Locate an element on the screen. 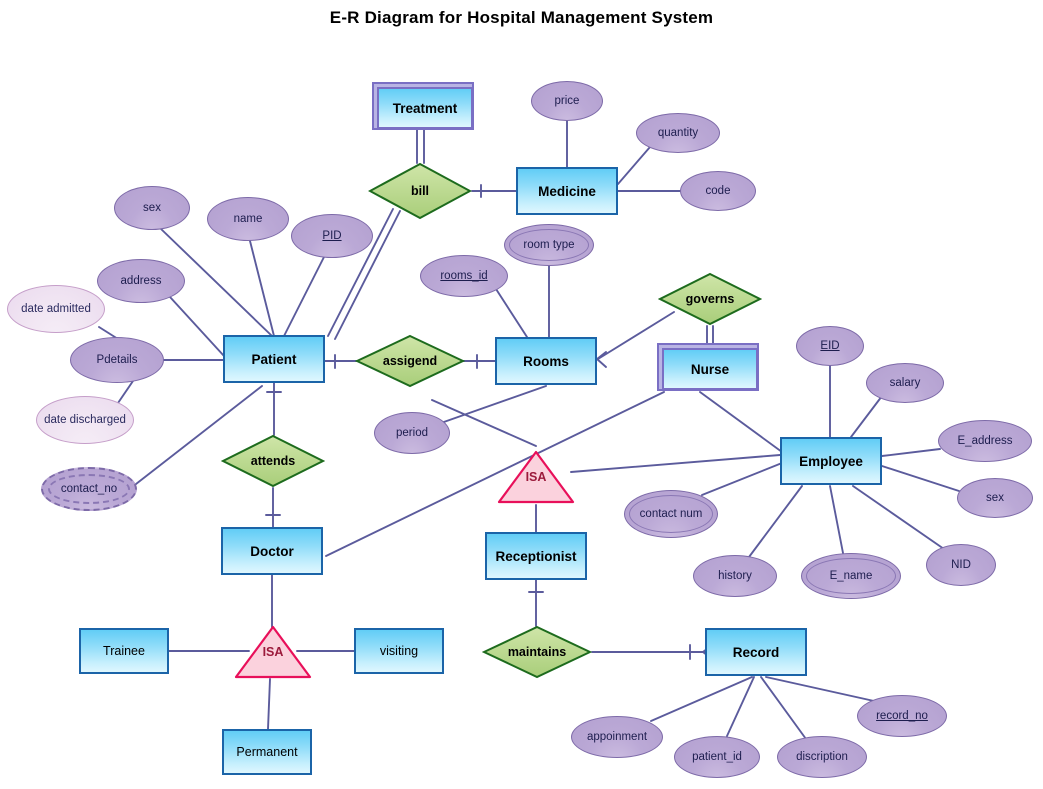  isa-receptionist: ISA is located at coordinates (536, 477).